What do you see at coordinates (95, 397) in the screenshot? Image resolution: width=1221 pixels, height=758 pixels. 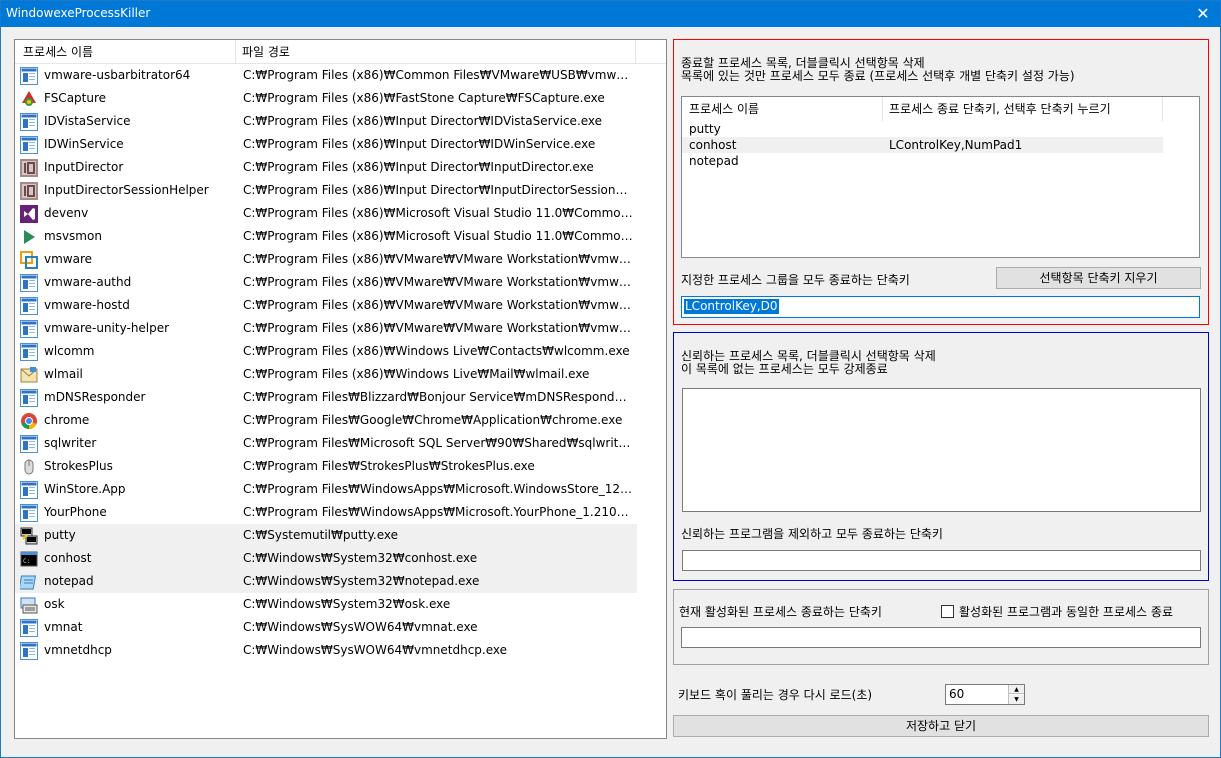 I see `process-name: mDNSResponder` at bounding box center [95, 397].